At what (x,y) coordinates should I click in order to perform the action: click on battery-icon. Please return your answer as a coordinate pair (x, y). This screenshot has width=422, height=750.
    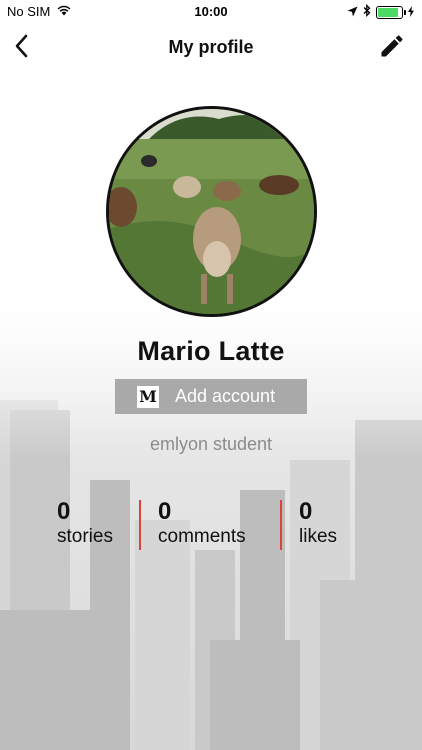
    Looking at the image, I should click on (391, 12).